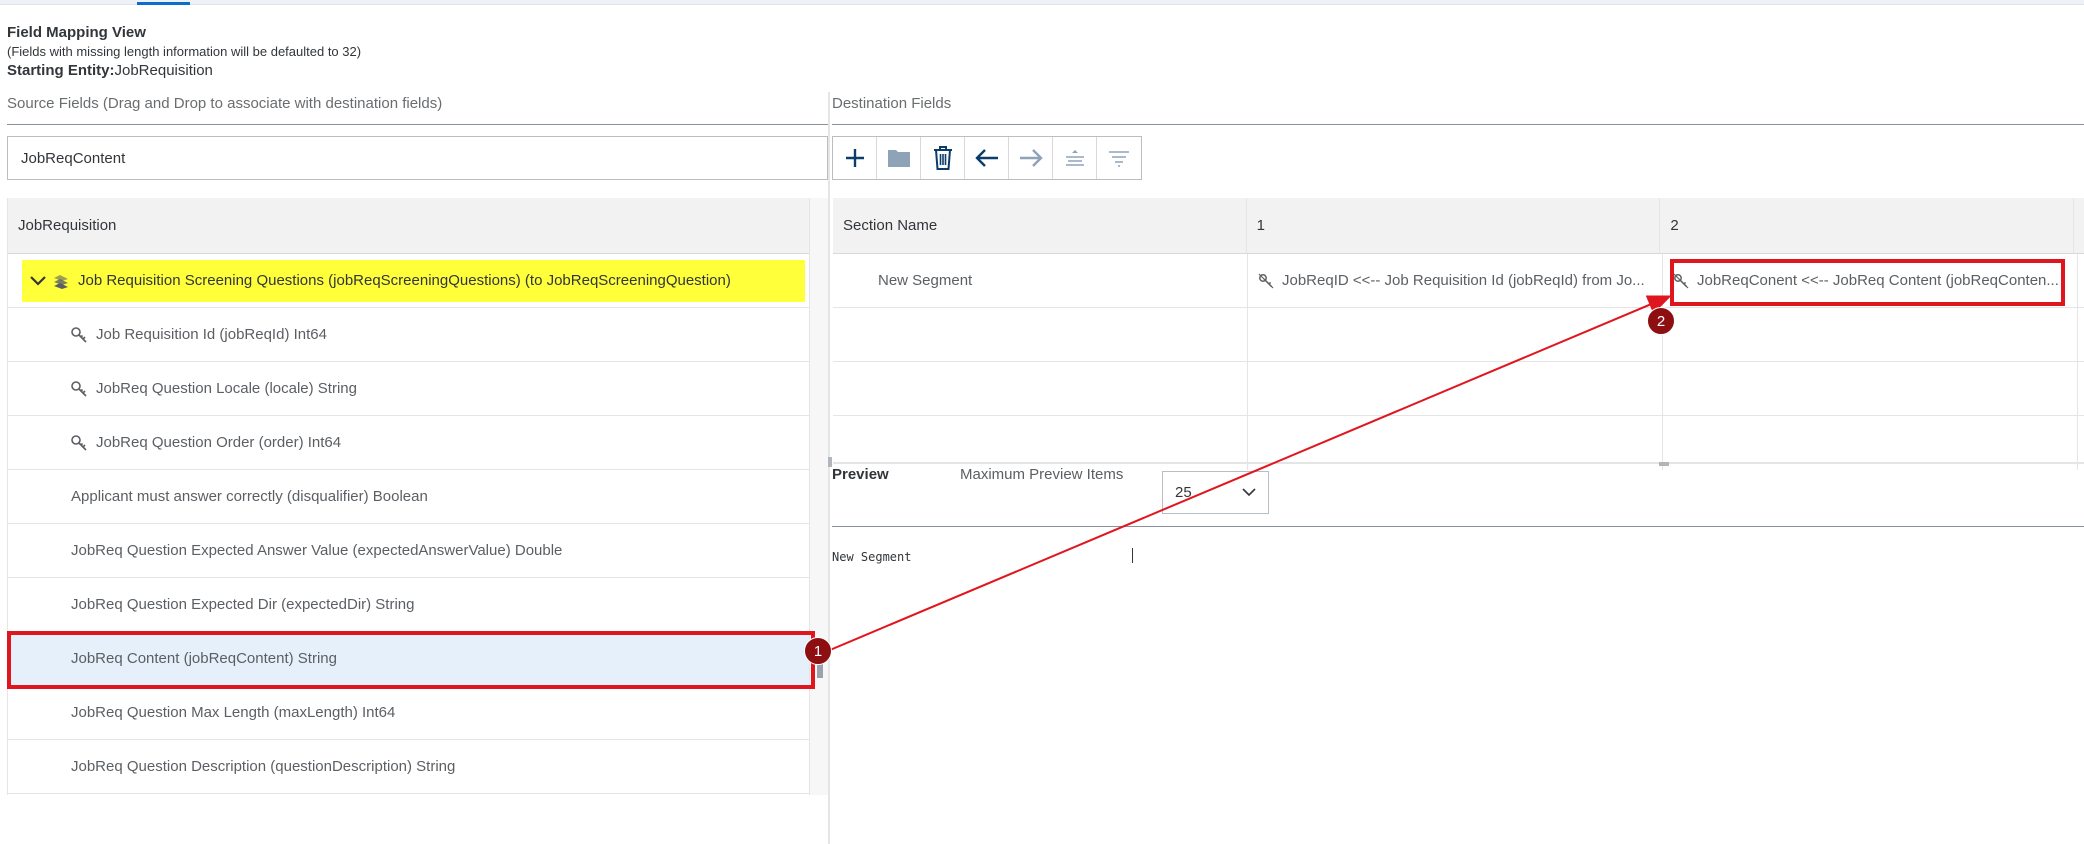 Image resolution: width=2084 pixels, height=844 pixels. I want to click on annotation-badge-2: 2, so click(1661, 321).